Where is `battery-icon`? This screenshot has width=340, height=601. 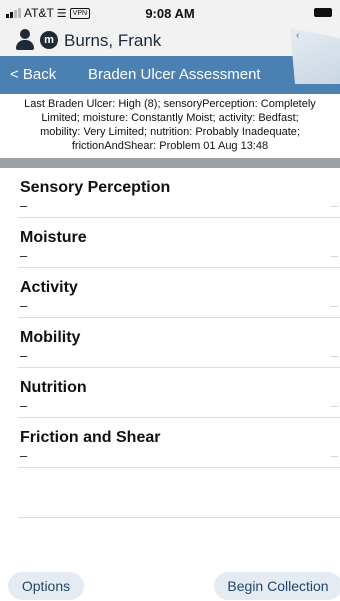 battery-icon is located at coordinates (323, 12).